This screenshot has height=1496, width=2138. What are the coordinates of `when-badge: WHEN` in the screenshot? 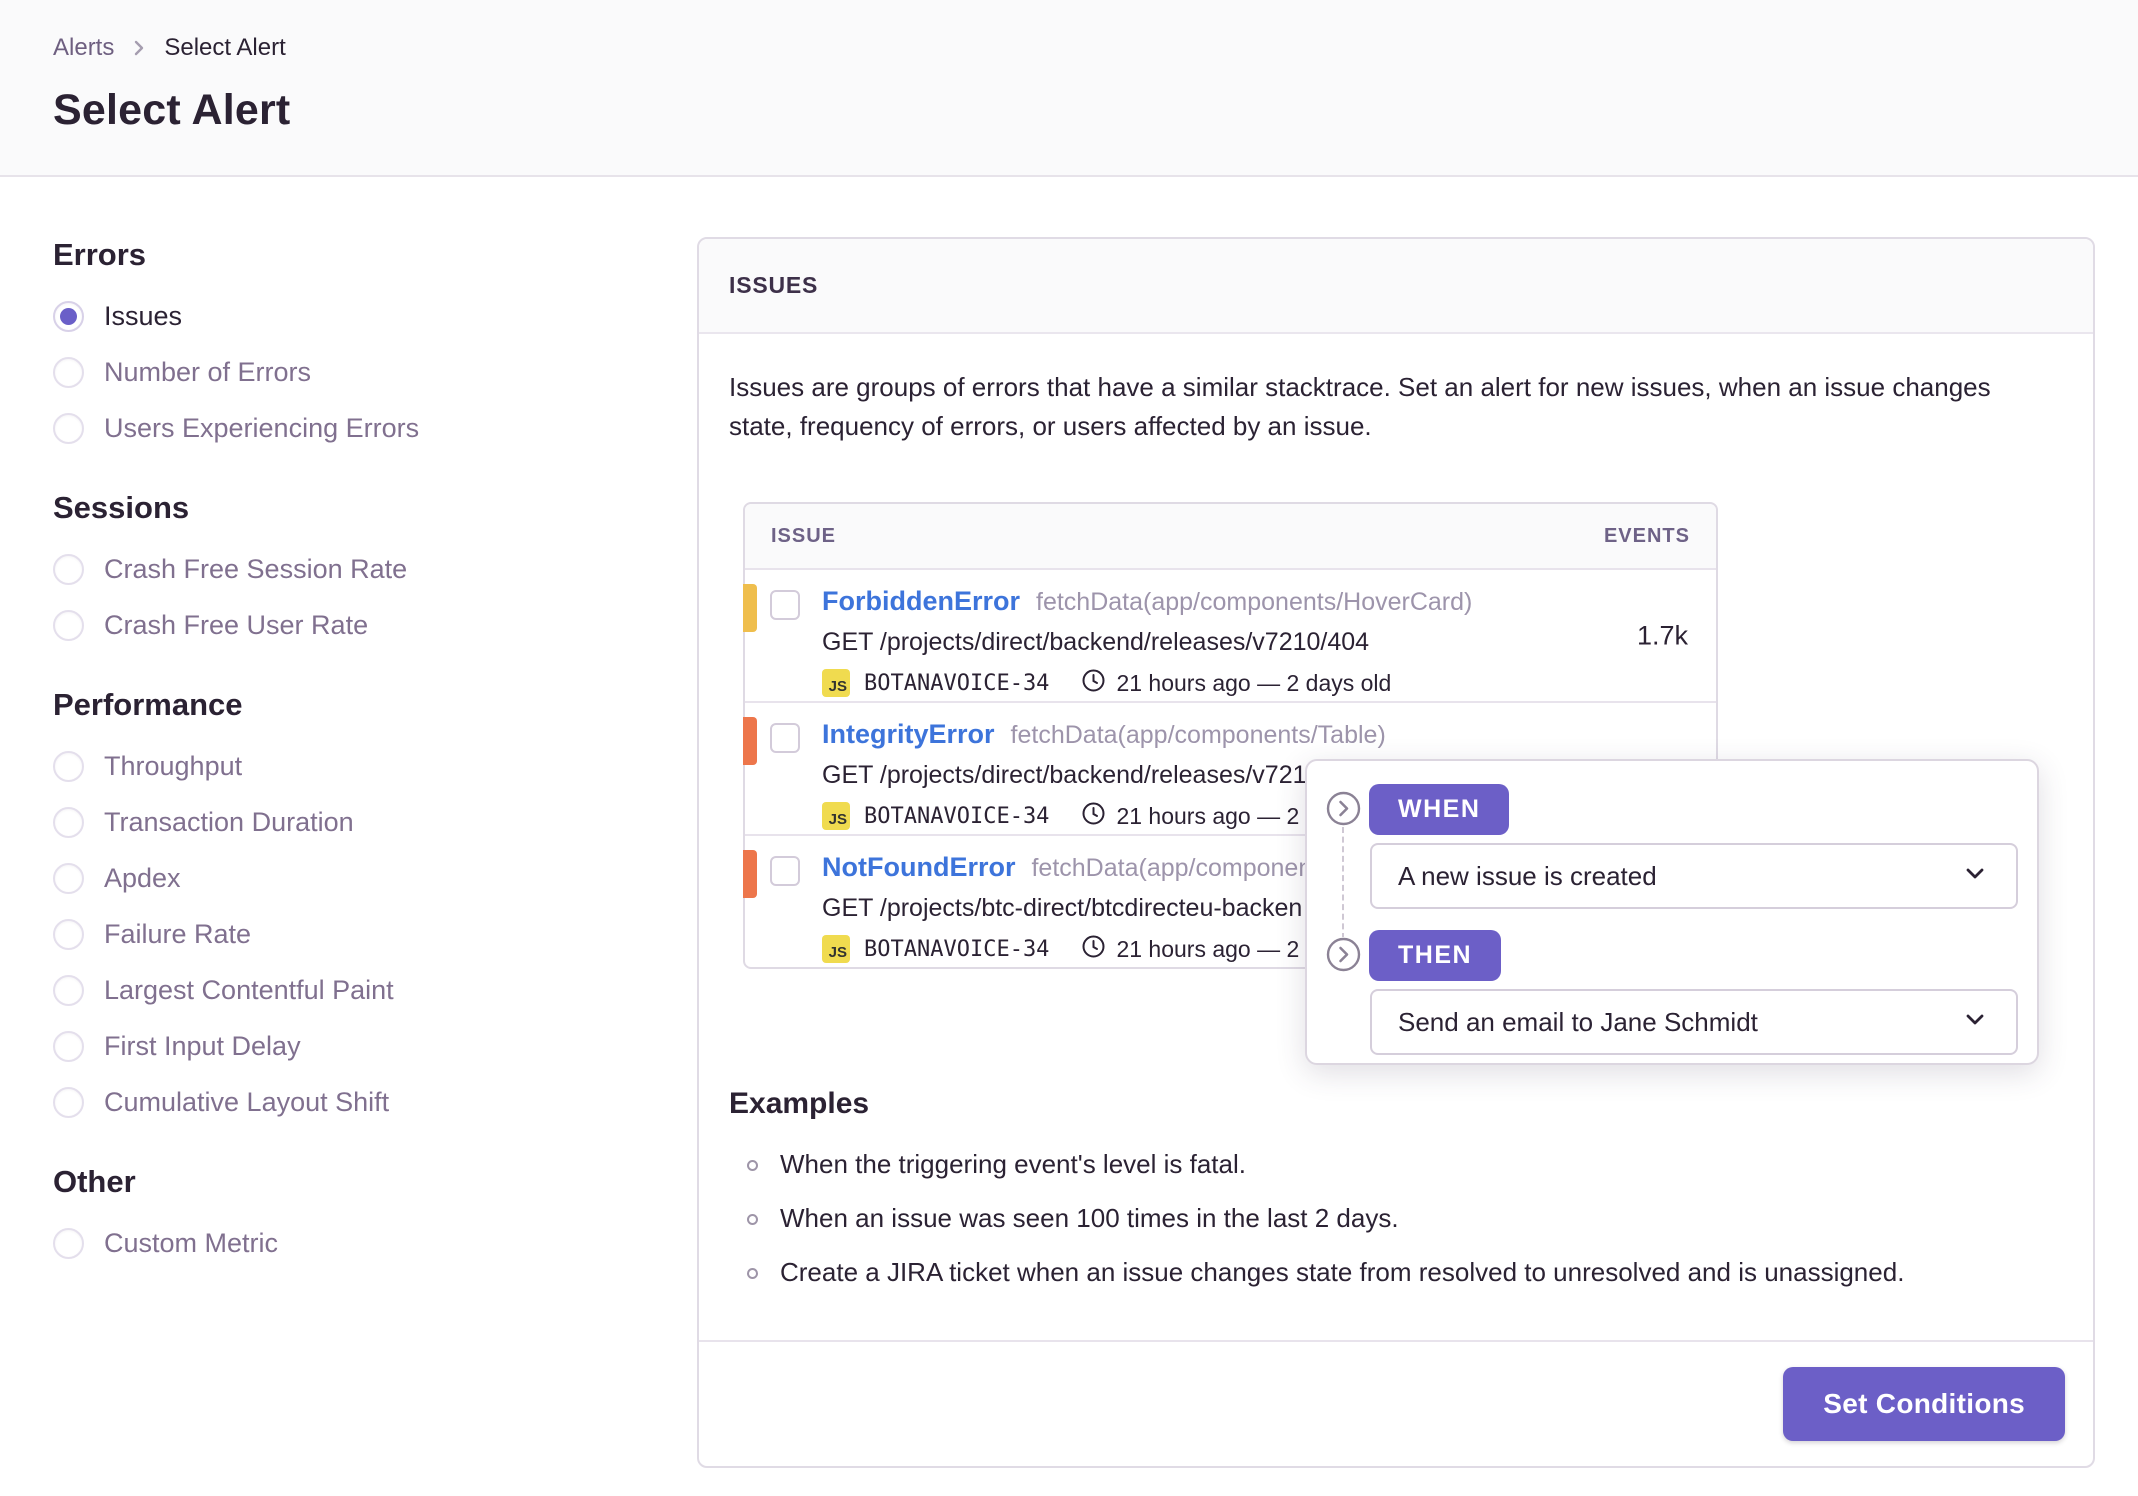 It's located at (1439, 809).